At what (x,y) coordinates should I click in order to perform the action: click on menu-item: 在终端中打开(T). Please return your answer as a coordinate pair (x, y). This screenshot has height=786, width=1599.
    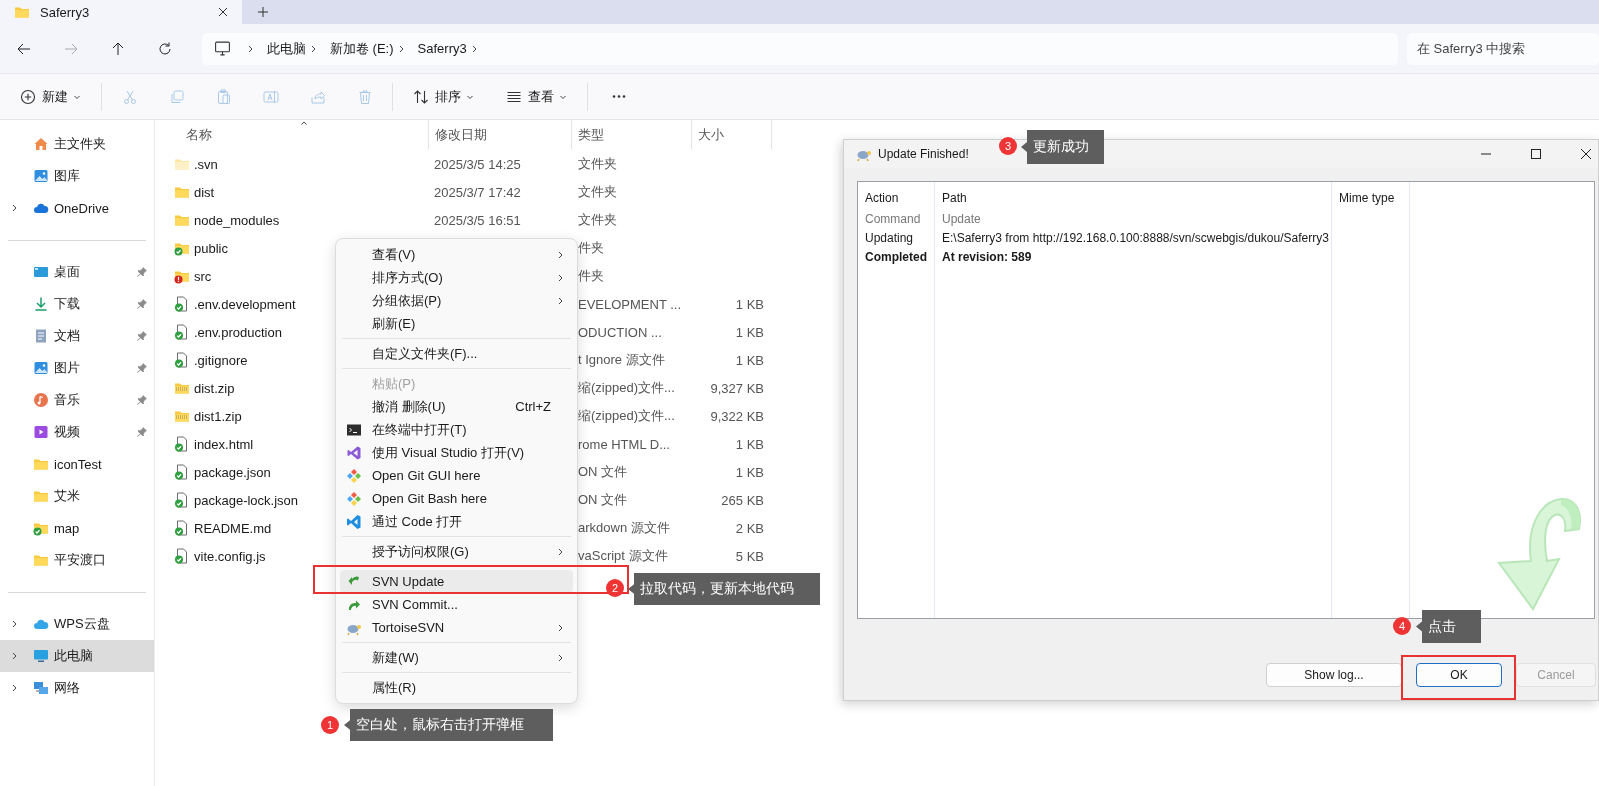
    Looking at the image, I should click on (456, 429).